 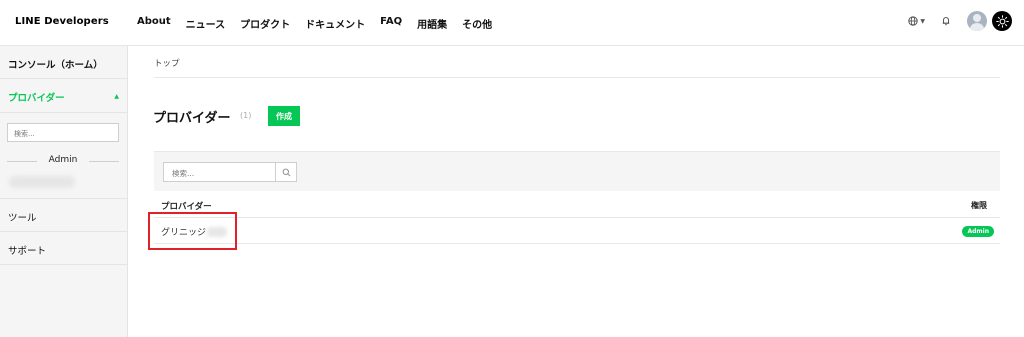 What do you see at coordinates (42, 182) in the screenshot?
I see `sidebar-provider-entry-redacted` at bounding box center [42, 182].